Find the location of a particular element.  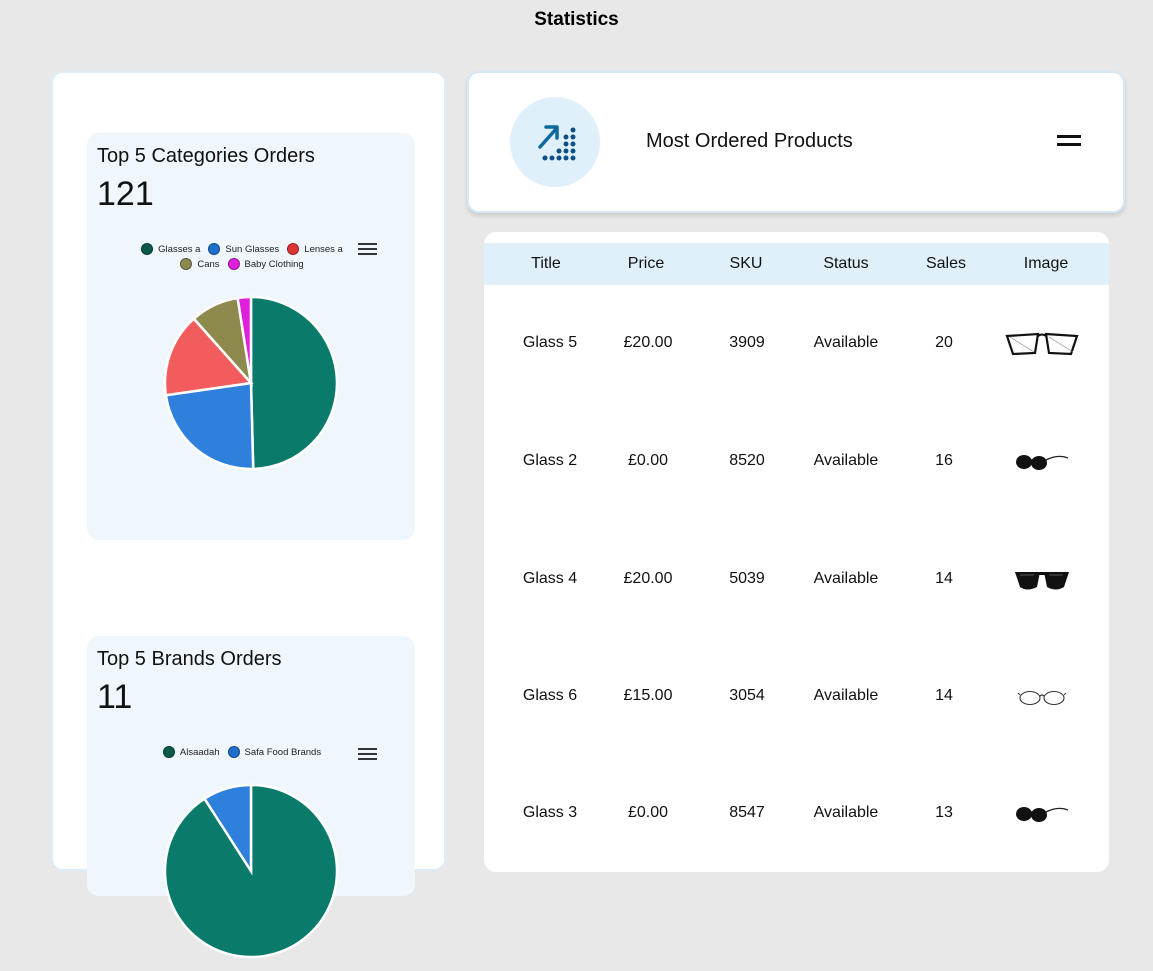

table-row: Glass 4 £20.00 5039 Available 14 is located at coordinates (796, 580).